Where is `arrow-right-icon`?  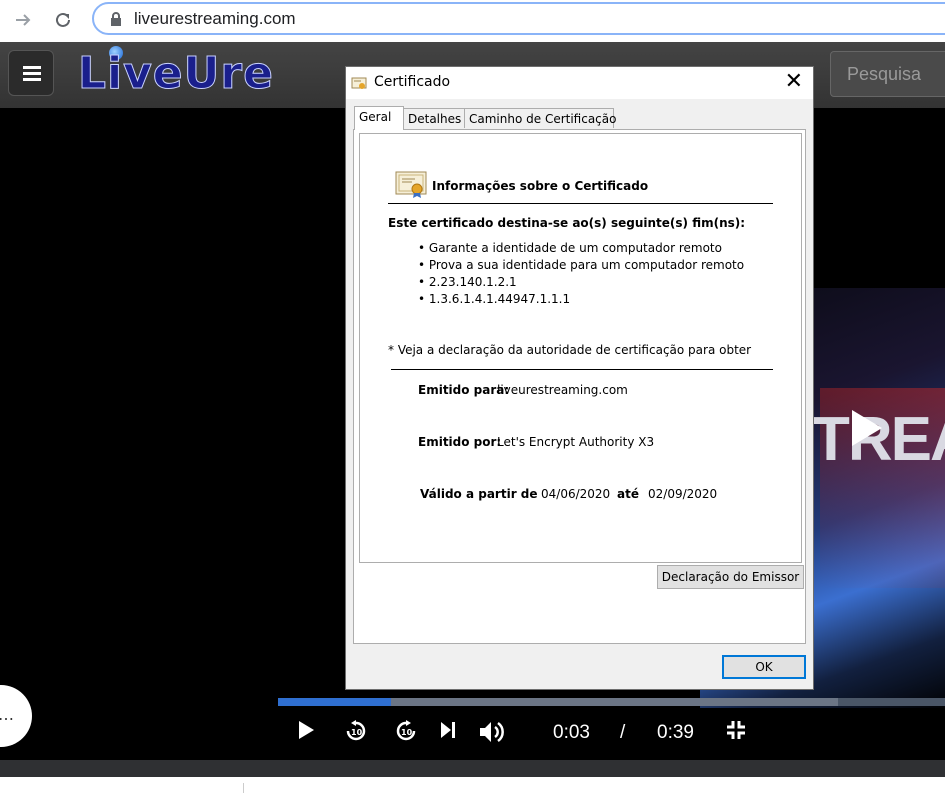 arrow-right-icon is located at coordinates (23, 20).